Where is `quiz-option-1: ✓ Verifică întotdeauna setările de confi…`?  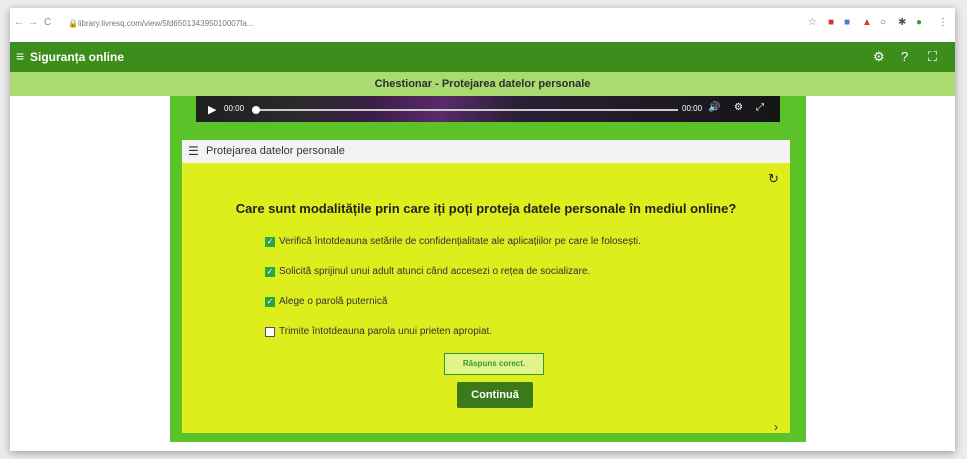
quiz-option-1: ✓ Verifică întotdeauna setările de confi… is located at coordinates (453, 241).